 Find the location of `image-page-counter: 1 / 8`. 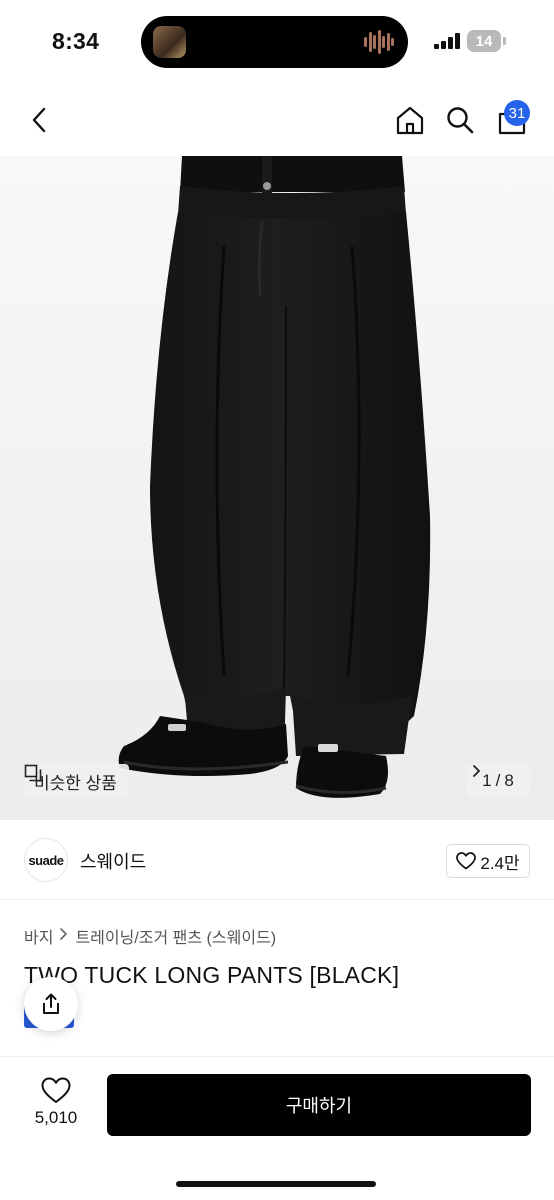

image-page-counter: 1 / 8 is located at coordinates (498, 781).